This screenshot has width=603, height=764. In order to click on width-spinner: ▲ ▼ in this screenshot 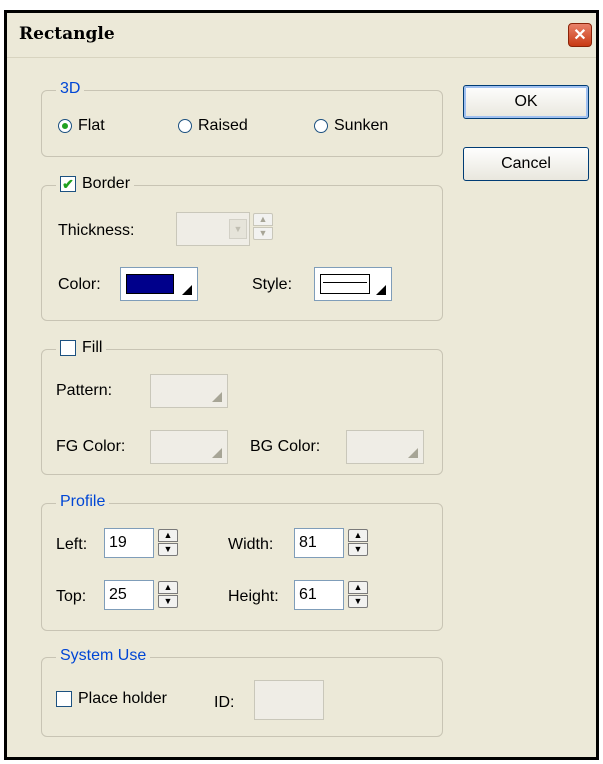, I will do `click(359, 543)`.